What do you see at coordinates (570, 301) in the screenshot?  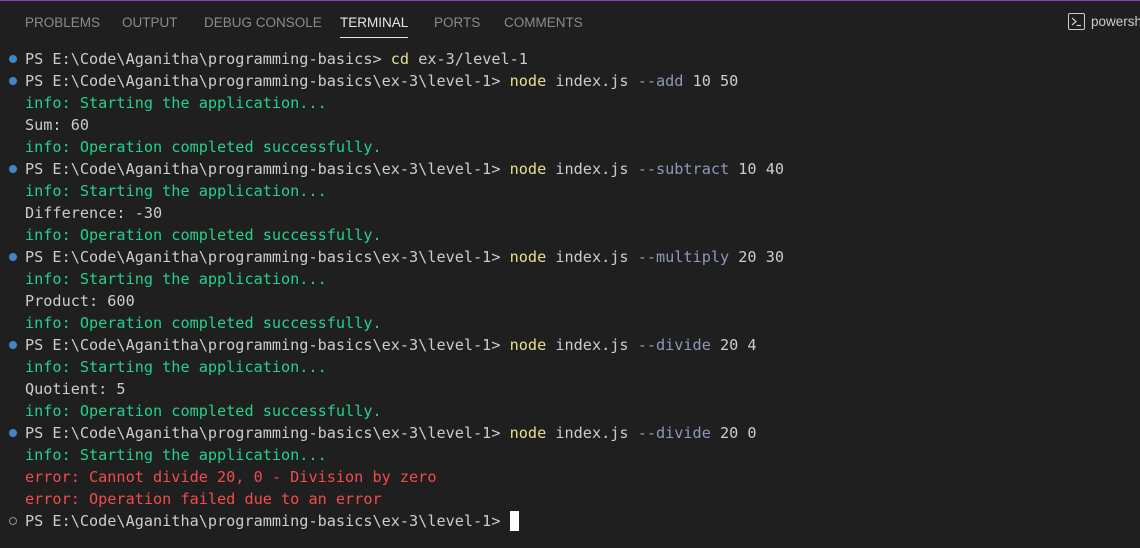 I see `terminal-line: Product: 600` at bounding box center [570, 301].